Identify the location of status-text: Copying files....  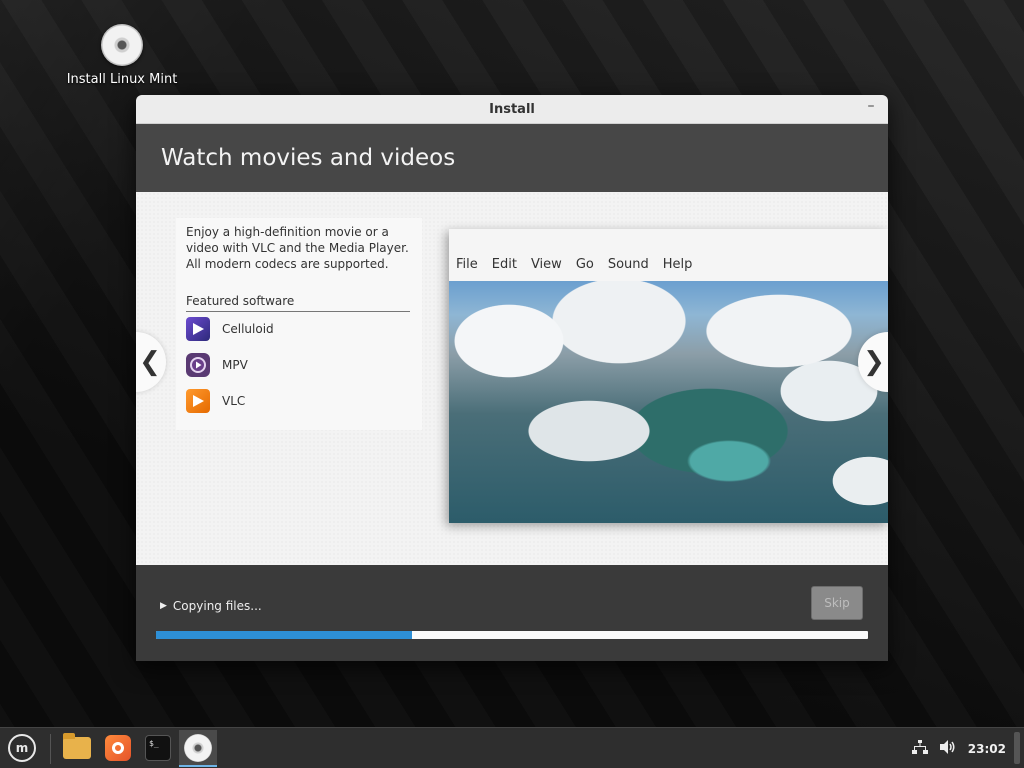
(217, 606).